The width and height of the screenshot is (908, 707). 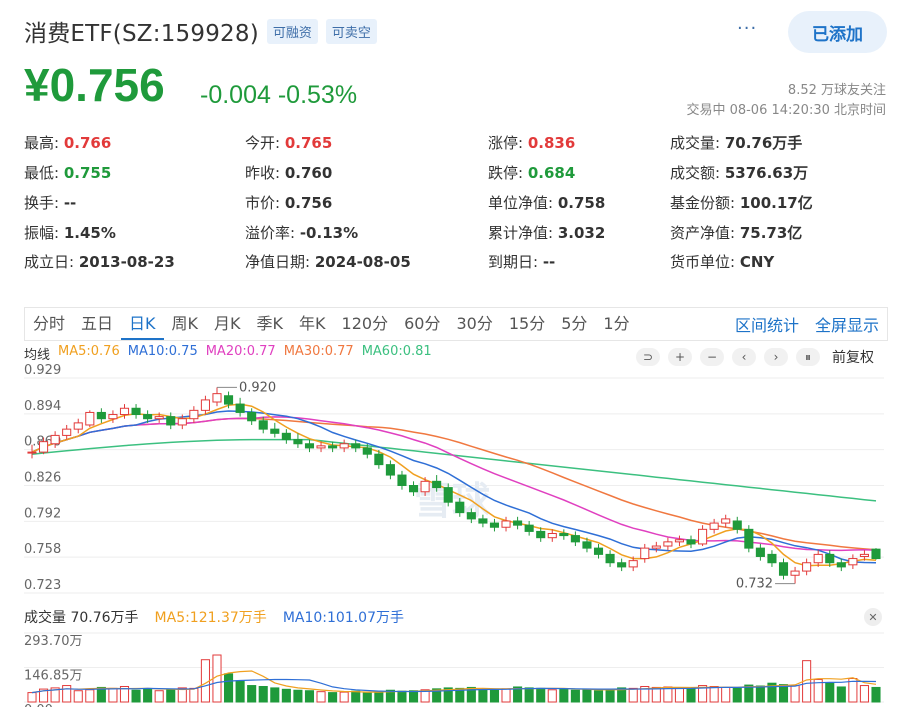 I want to click on ma-legend-item: MA30:0.77, so click(x=318, y=351).